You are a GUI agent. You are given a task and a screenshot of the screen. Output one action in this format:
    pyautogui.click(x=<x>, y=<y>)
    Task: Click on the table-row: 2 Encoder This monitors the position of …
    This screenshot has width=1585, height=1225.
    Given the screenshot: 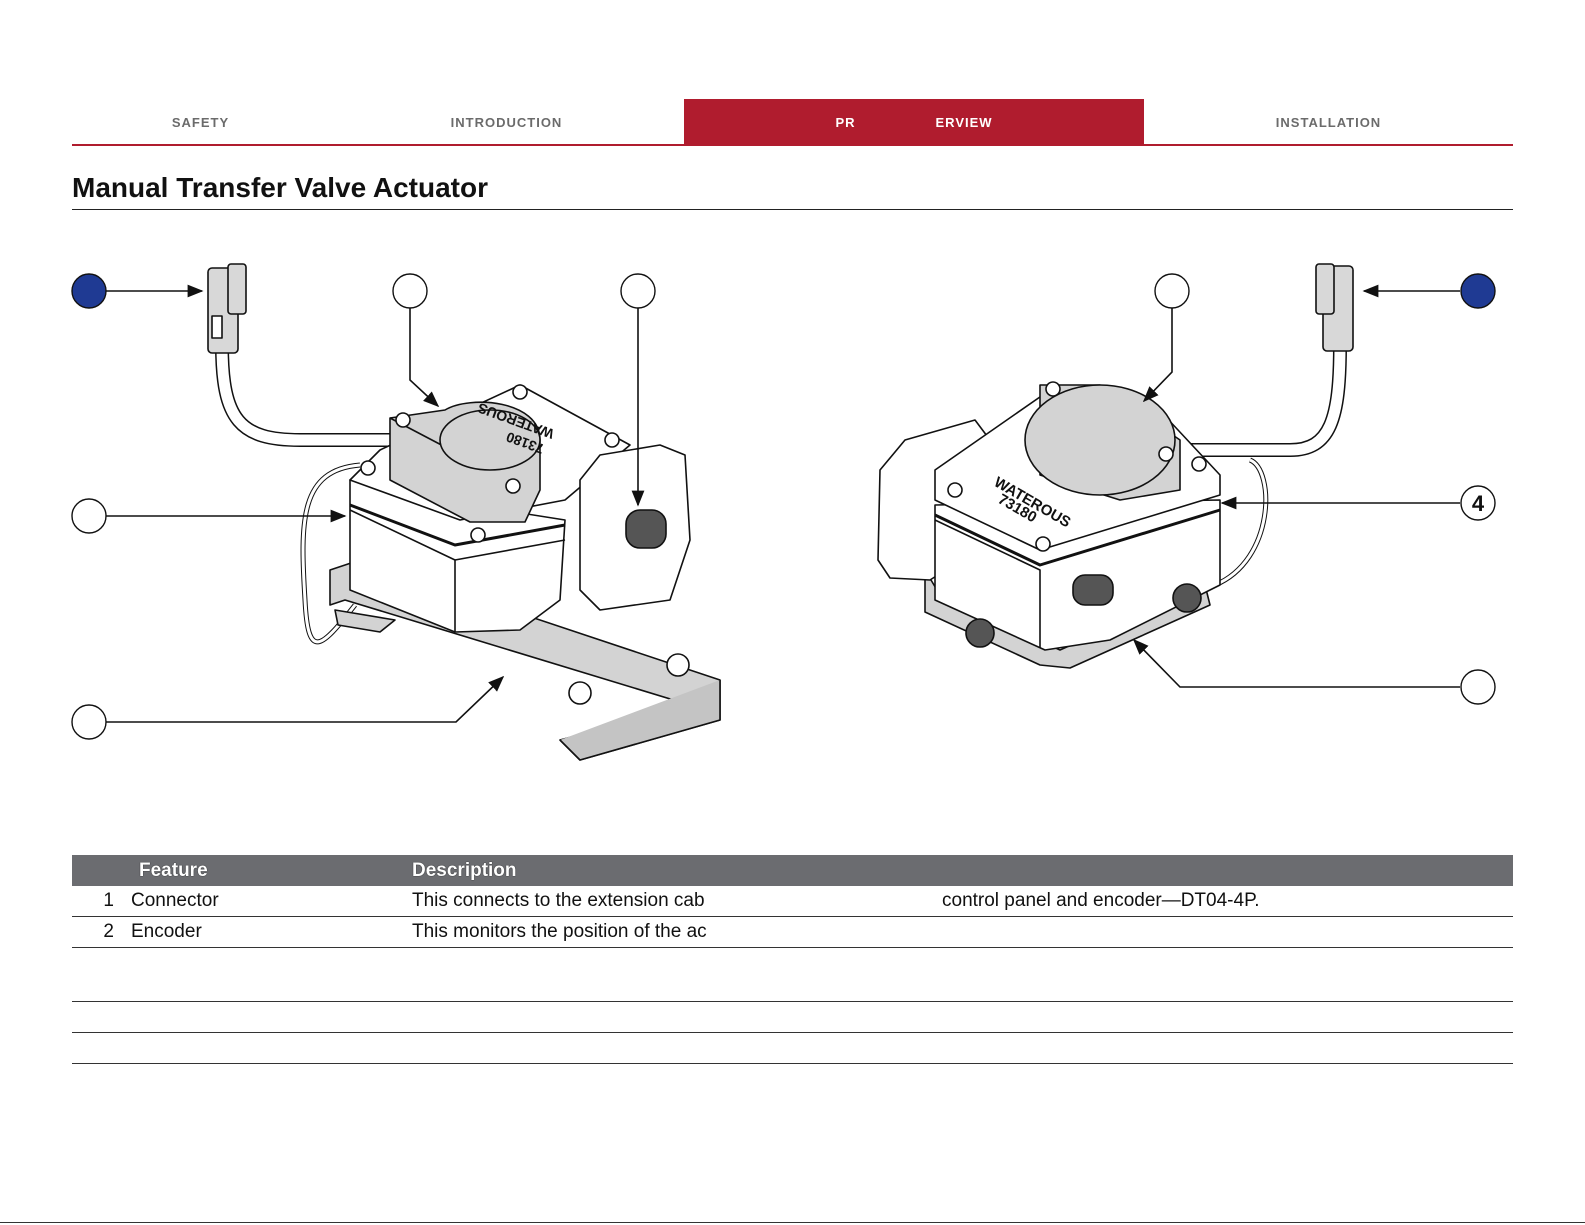 What is the action you would take?
    pyautogui.click(x=792, y=932)
    